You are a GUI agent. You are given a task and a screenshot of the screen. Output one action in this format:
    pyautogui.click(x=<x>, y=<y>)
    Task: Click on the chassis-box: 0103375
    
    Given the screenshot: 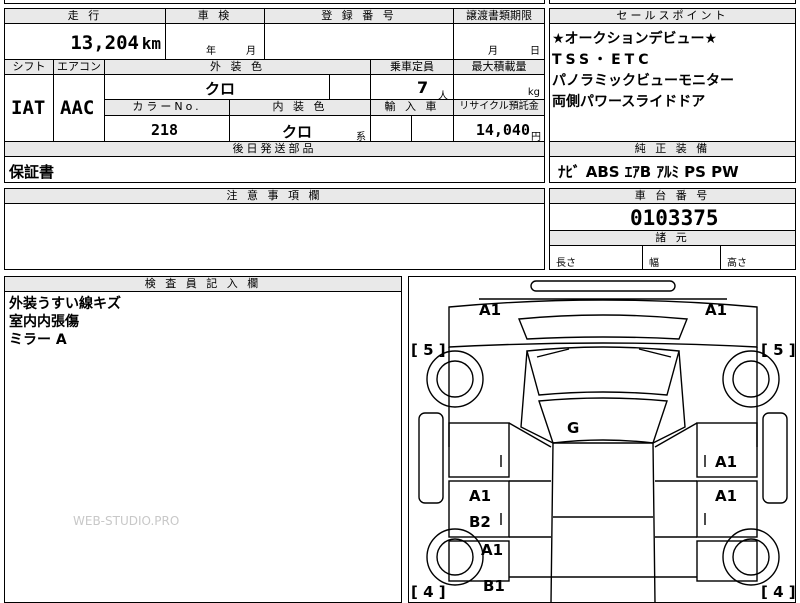 What is the action you would take?
    pyautogui.click(x=672, y=217)
    